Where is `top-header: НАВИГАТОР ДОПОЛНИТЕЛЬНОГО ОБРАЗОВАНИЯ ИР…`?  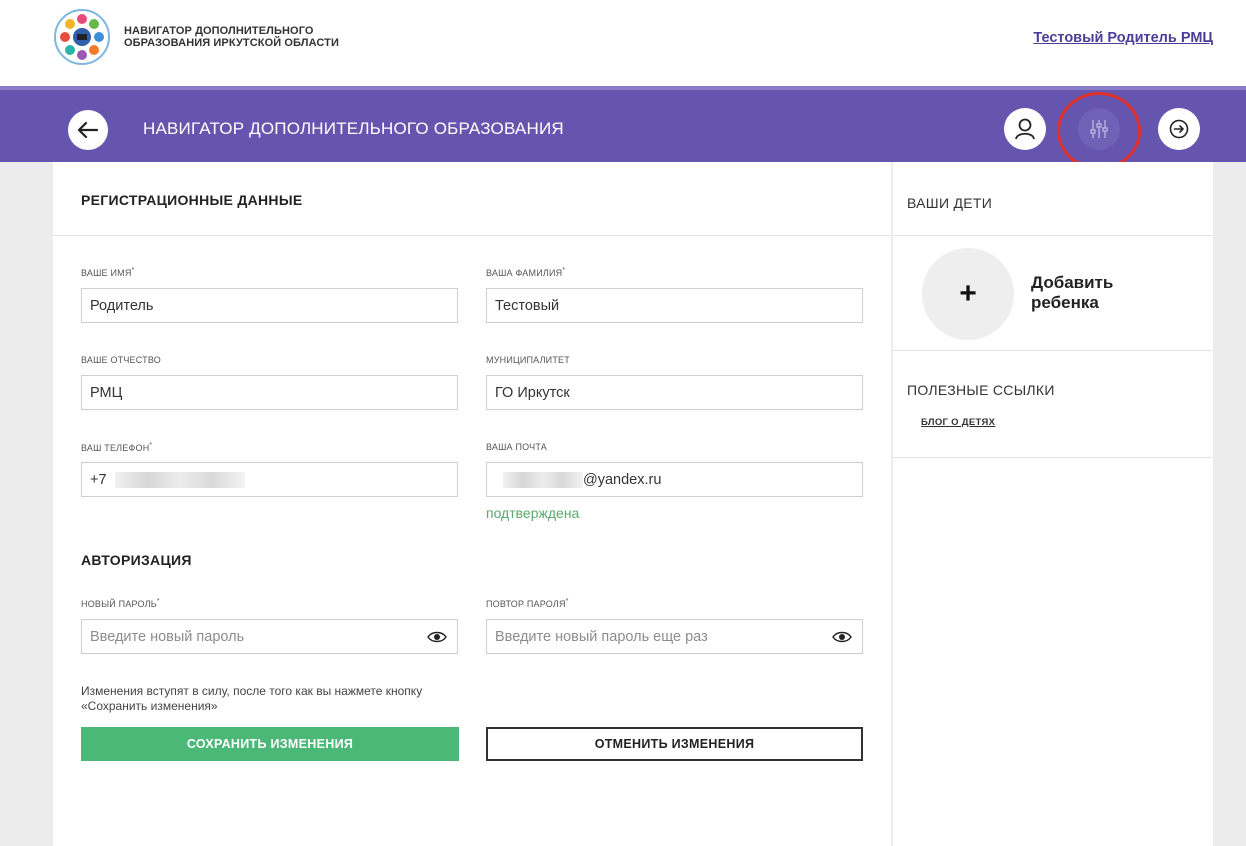 top-header: НАВИГАТОР ДОПОЛНИТЕЛЬНОГО ОБРАЗОВАНИЯ ИР… is located at coordinates (623, 43).